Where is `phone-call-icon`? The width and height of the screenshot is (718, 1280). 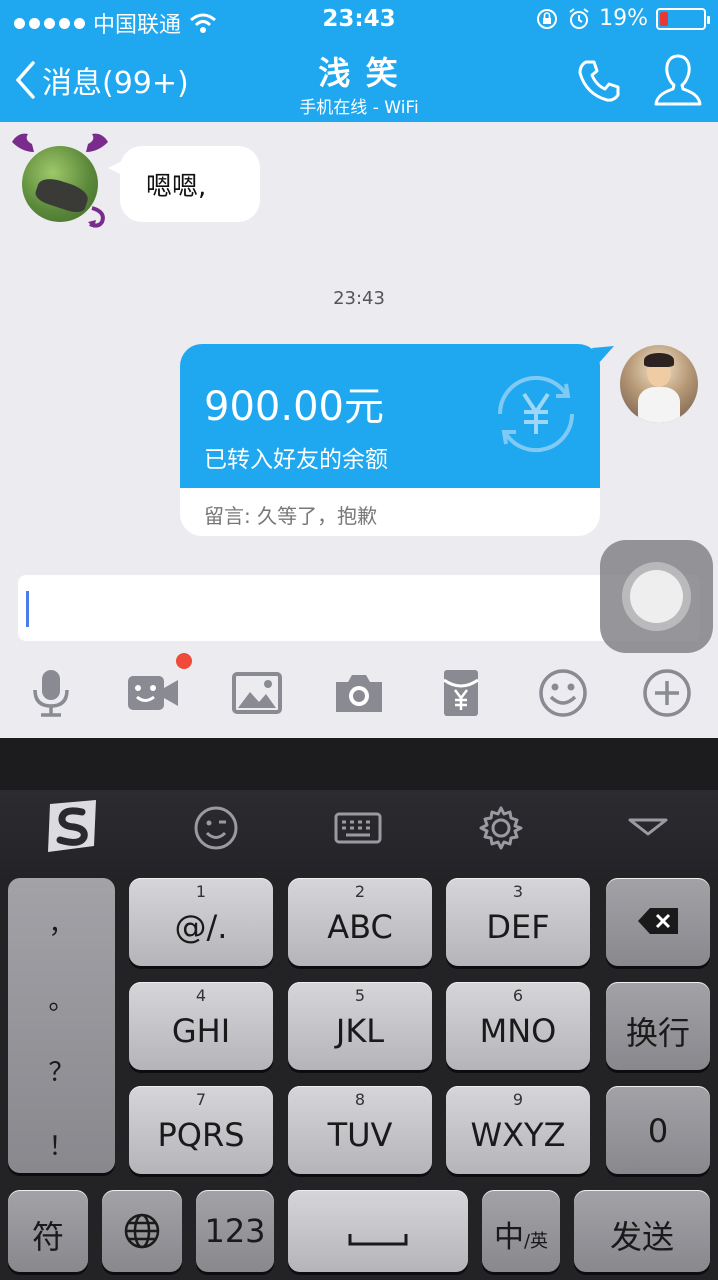 phone-call-icon is located at coordinates (599, 81).